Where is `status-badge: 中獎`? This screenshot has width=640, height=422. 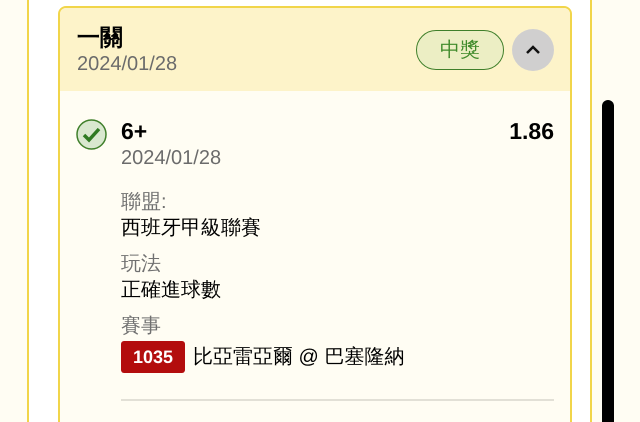
status-badge: 中獎 is located at coordinates (460, 50).